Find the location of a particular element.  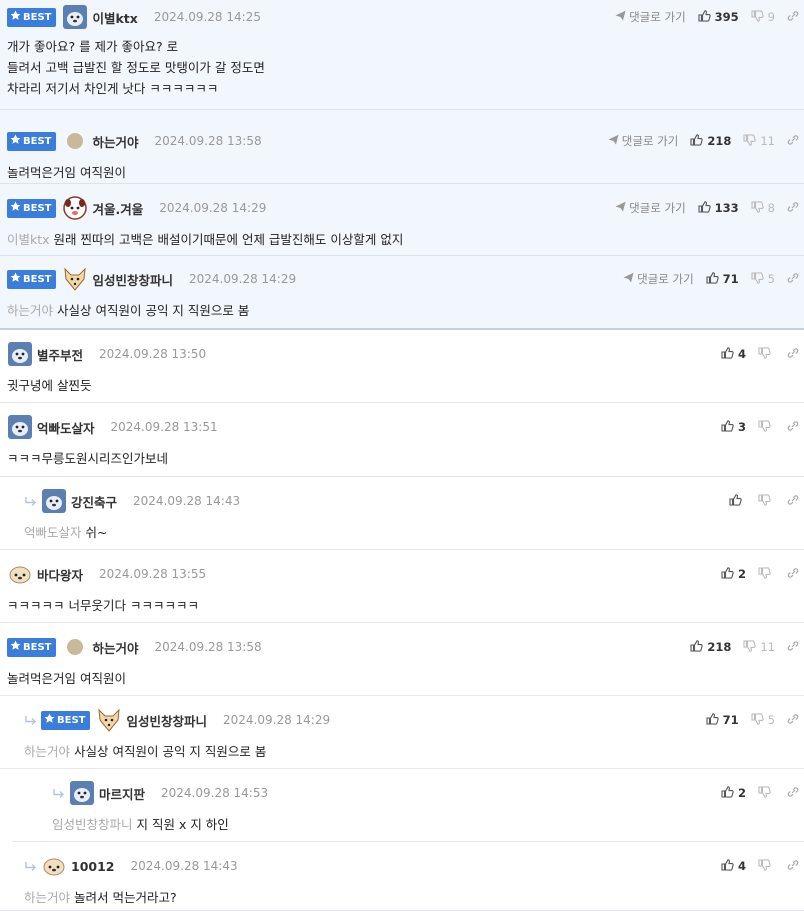

best-badge: BEST is located at coordinates (32, 208).